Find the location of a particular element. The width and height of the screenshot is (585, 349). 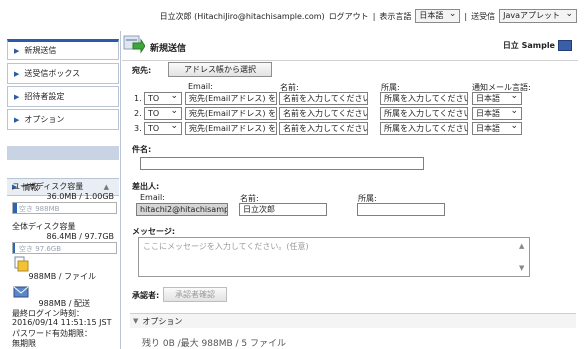

options-label: オプション is located at coordinates (162, 321).